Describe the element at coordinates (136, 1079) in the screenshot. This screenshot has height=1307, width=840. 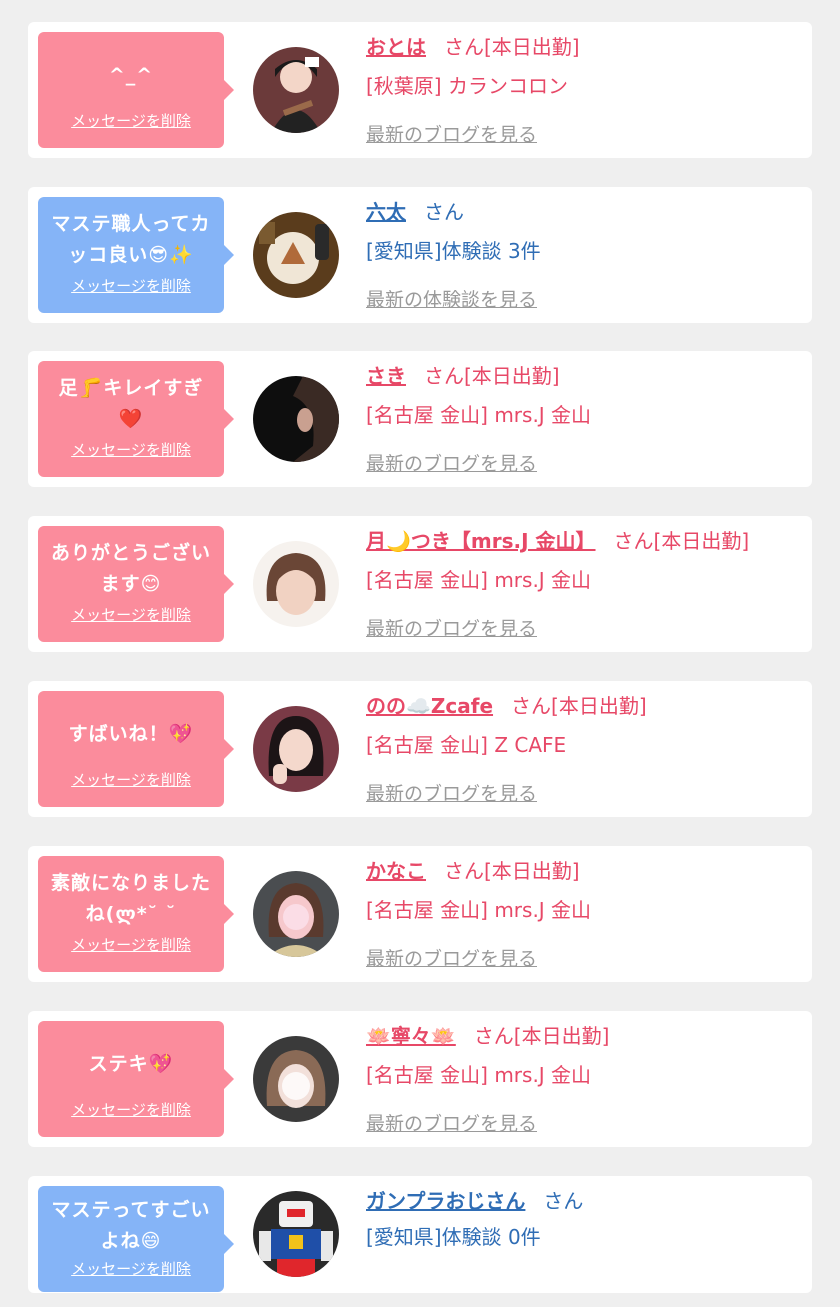
I see `message-bubble: ステキ💖 メッセージを削除` at that location.